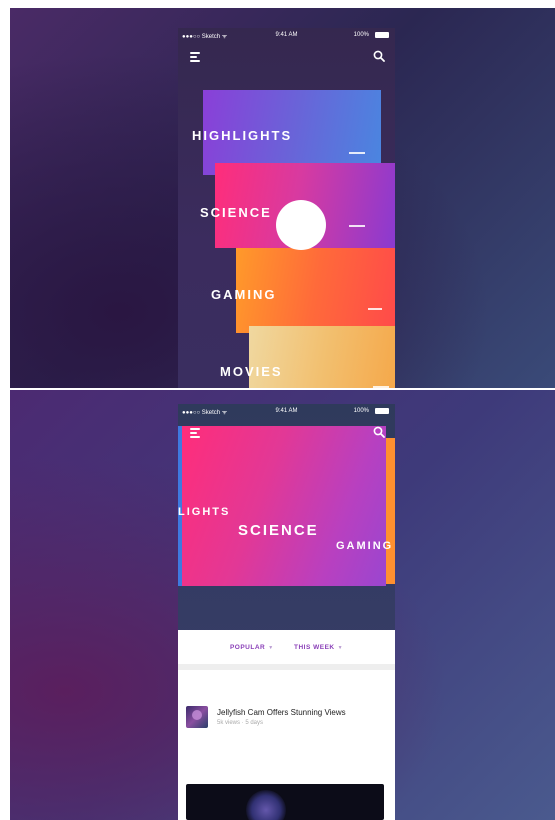  What do you see at coordinates (281, 712) in the screenshot?
I see `item-title: Jellyfish Cam Offers Stunning Views` at bounding box center [281, 712].